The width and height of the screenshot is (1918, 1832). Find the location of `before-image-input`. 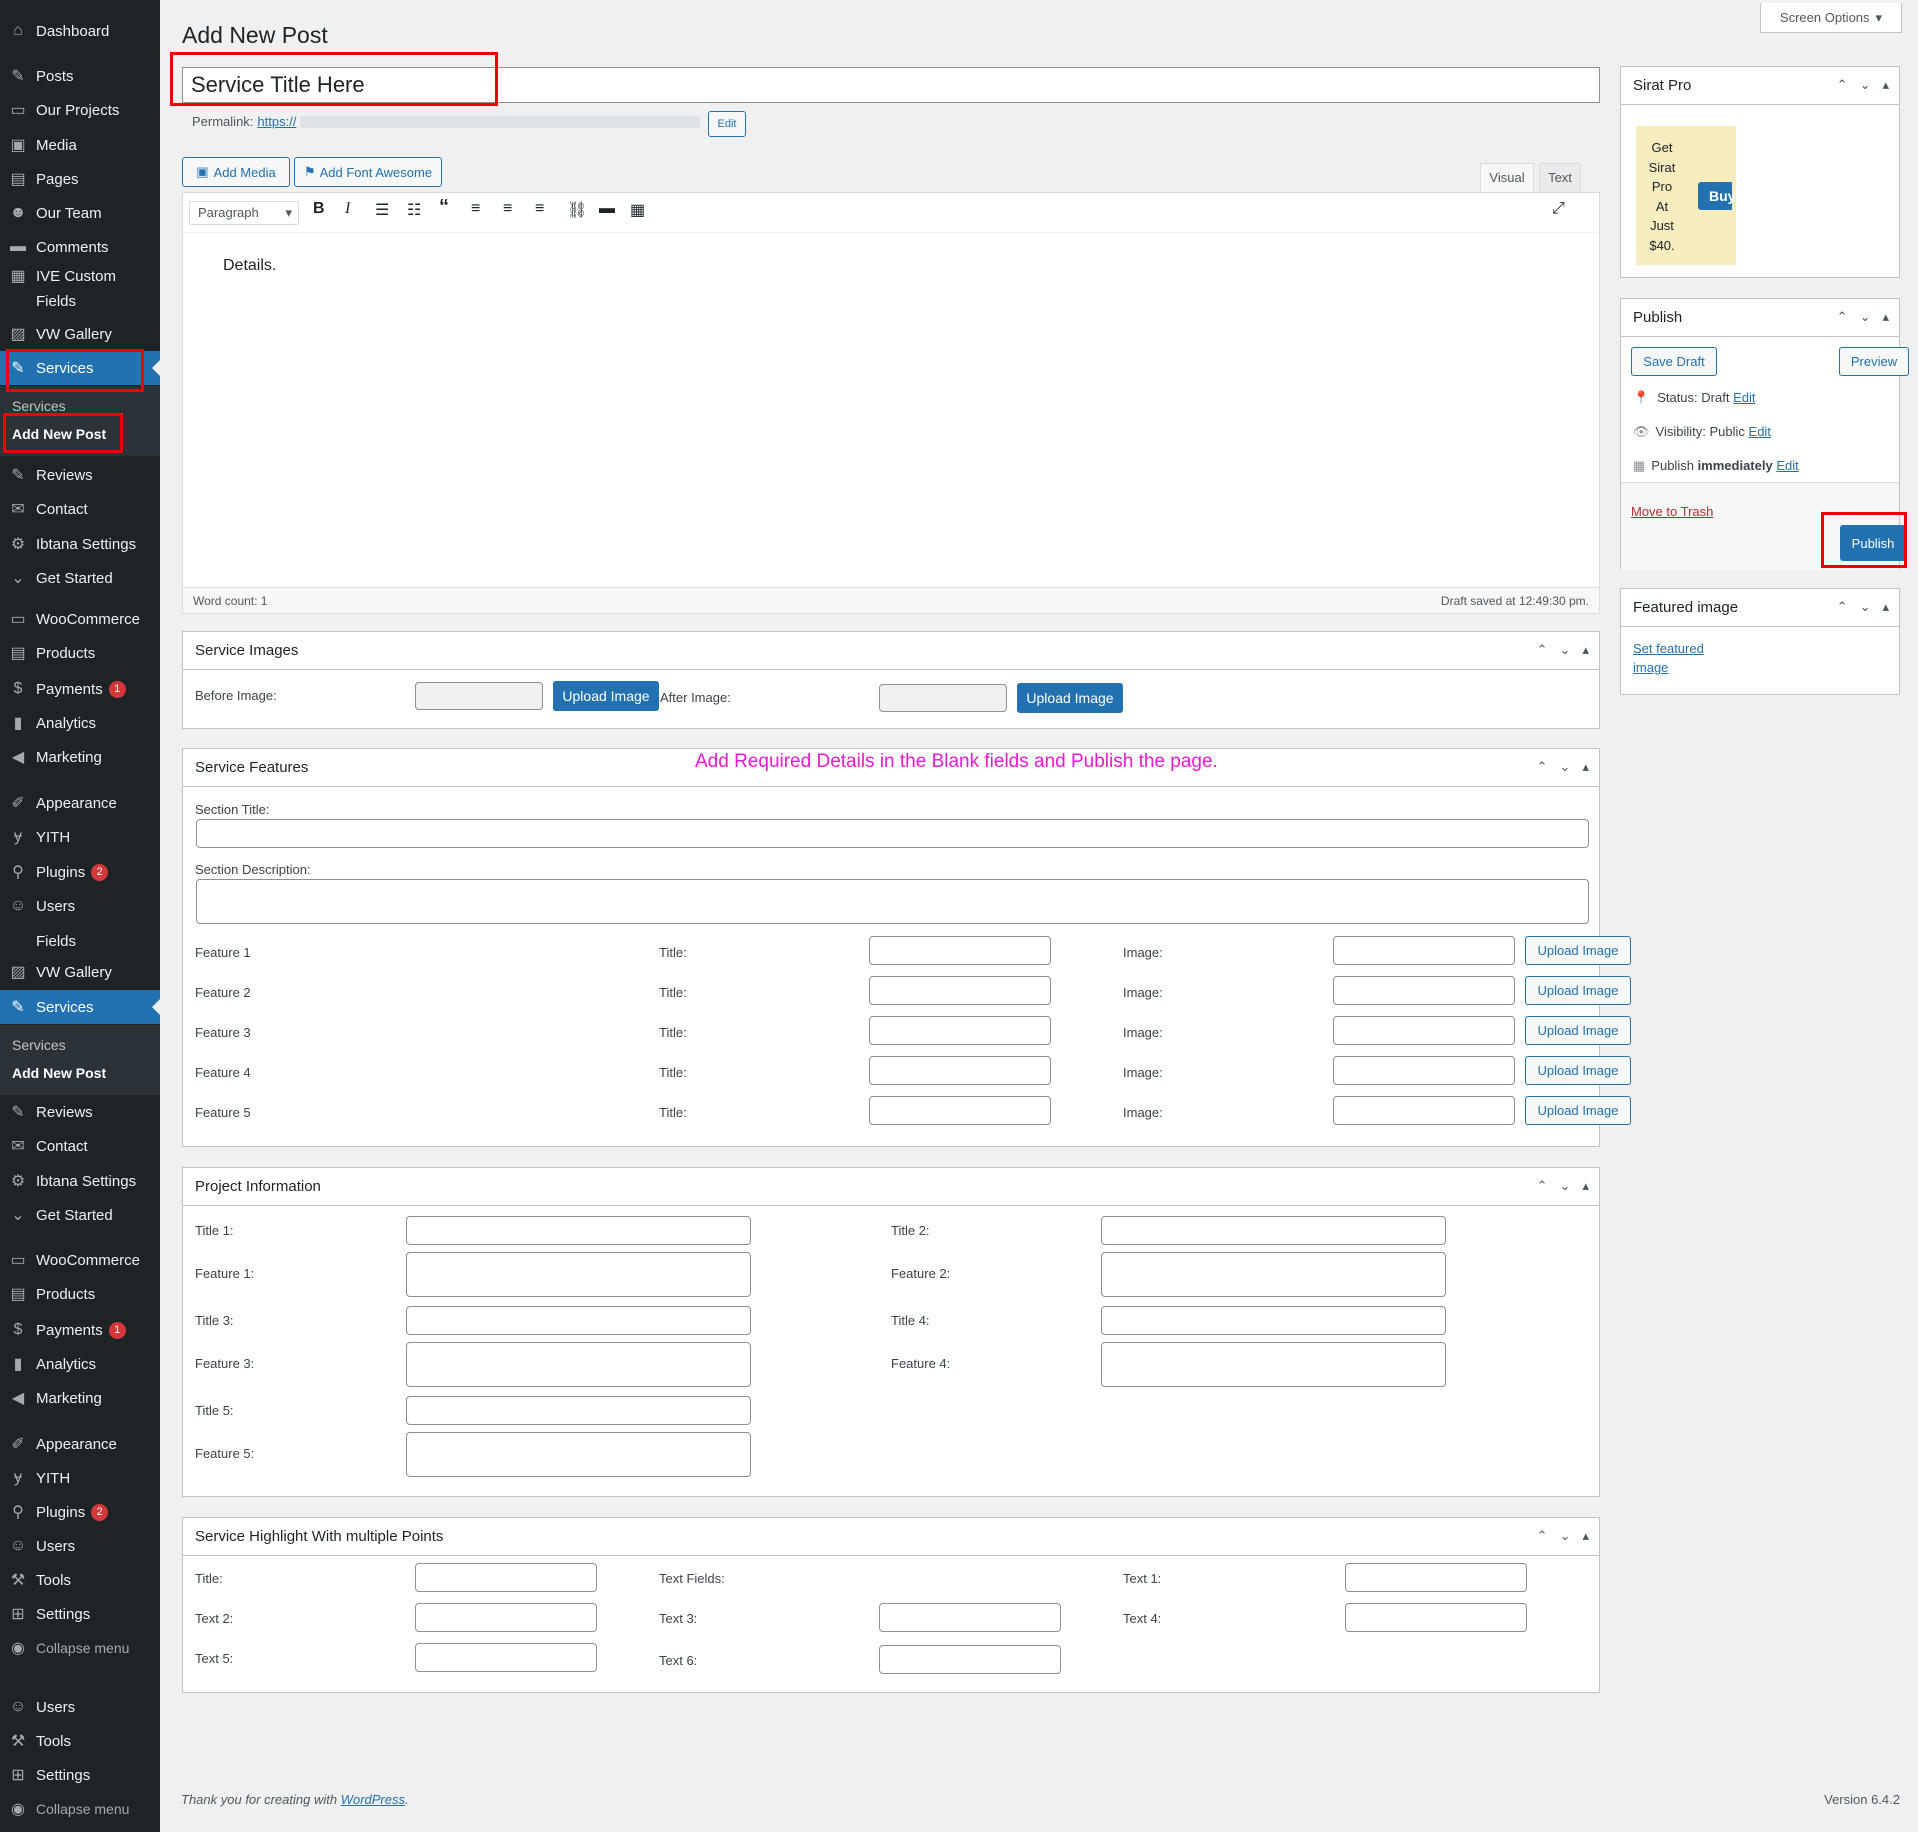

before-image-input is located at coordinates (479, 696).